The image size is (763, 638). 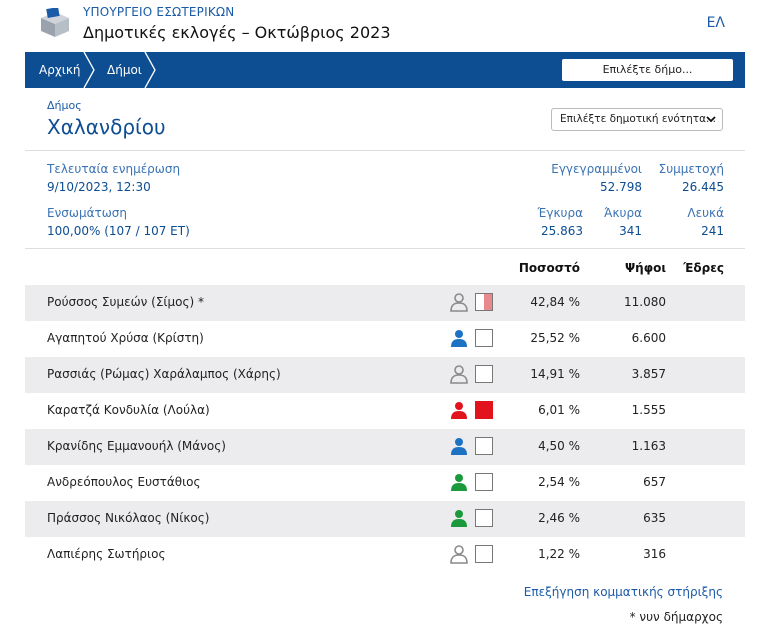 I want to click on candidate-percent: 14,91 %, so click(x=555, y=374).